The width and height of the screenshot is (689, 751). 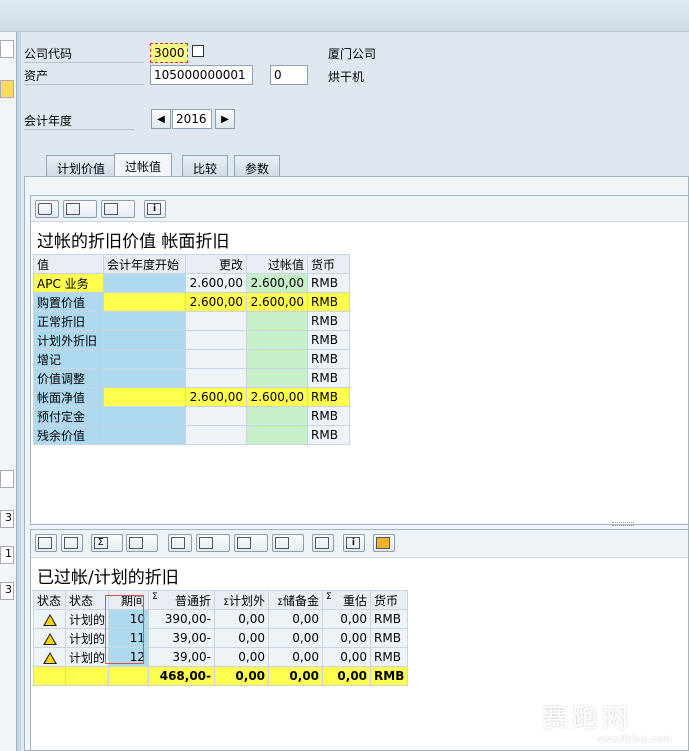 I want to click on table-row: 计划的 11 39,00- 0,00 0,00 0,00 RMB, so click(x=221, y=638).